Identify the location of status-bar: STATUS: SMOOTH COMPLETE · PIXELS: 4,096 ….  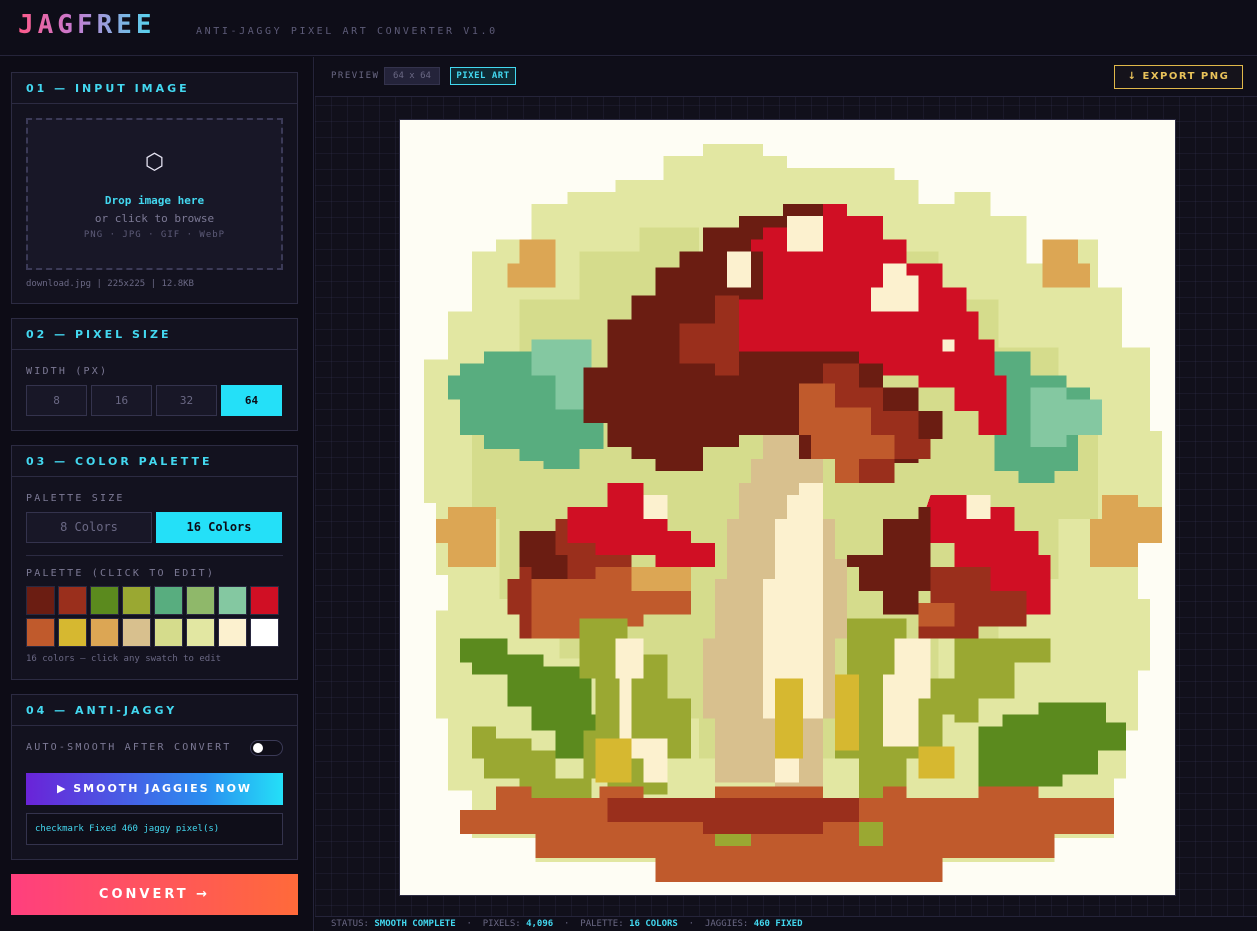
(786, 923).